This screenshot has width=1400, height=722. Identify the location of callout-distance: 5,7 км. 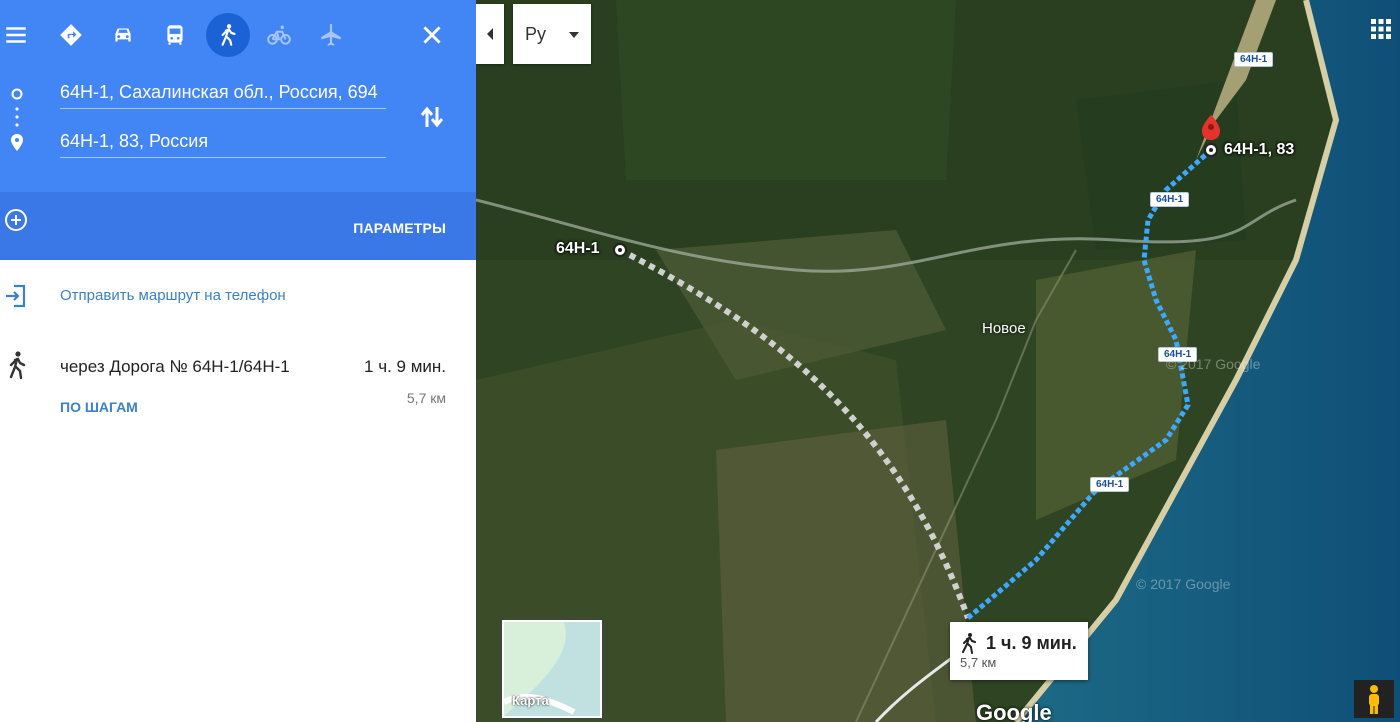
(978, 662).